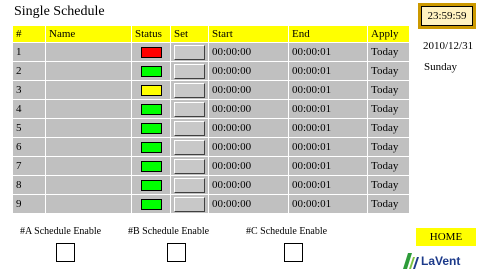 This screenshot has height=272, width=480. Describe the element at coordinates (411, 261) in the screenshot. I see `lavent-logo-icon` at that location.